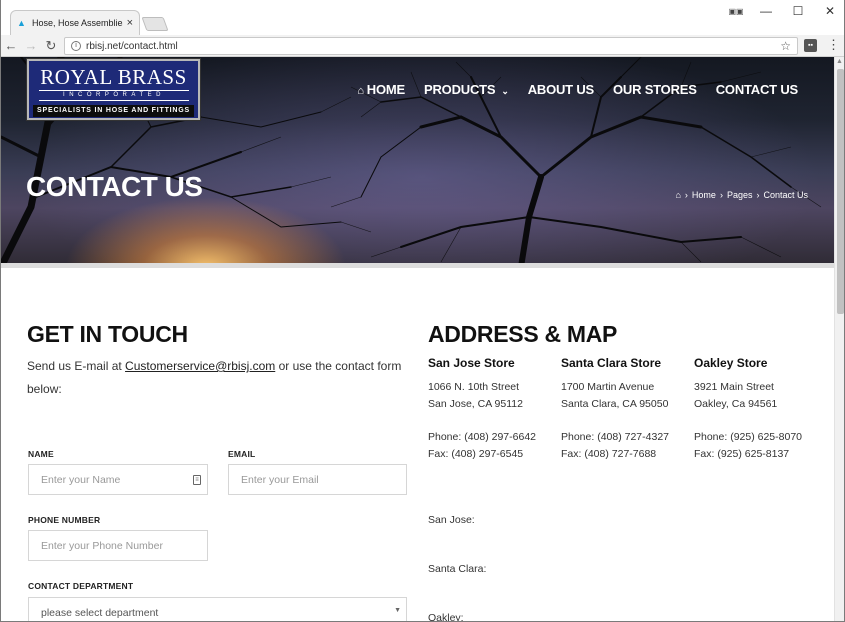 The height and width of the screenshot is (622, 845). Describe the element at coordinates (360, 91) in the screenshot. I see `home-icon: ⌂` at that location.